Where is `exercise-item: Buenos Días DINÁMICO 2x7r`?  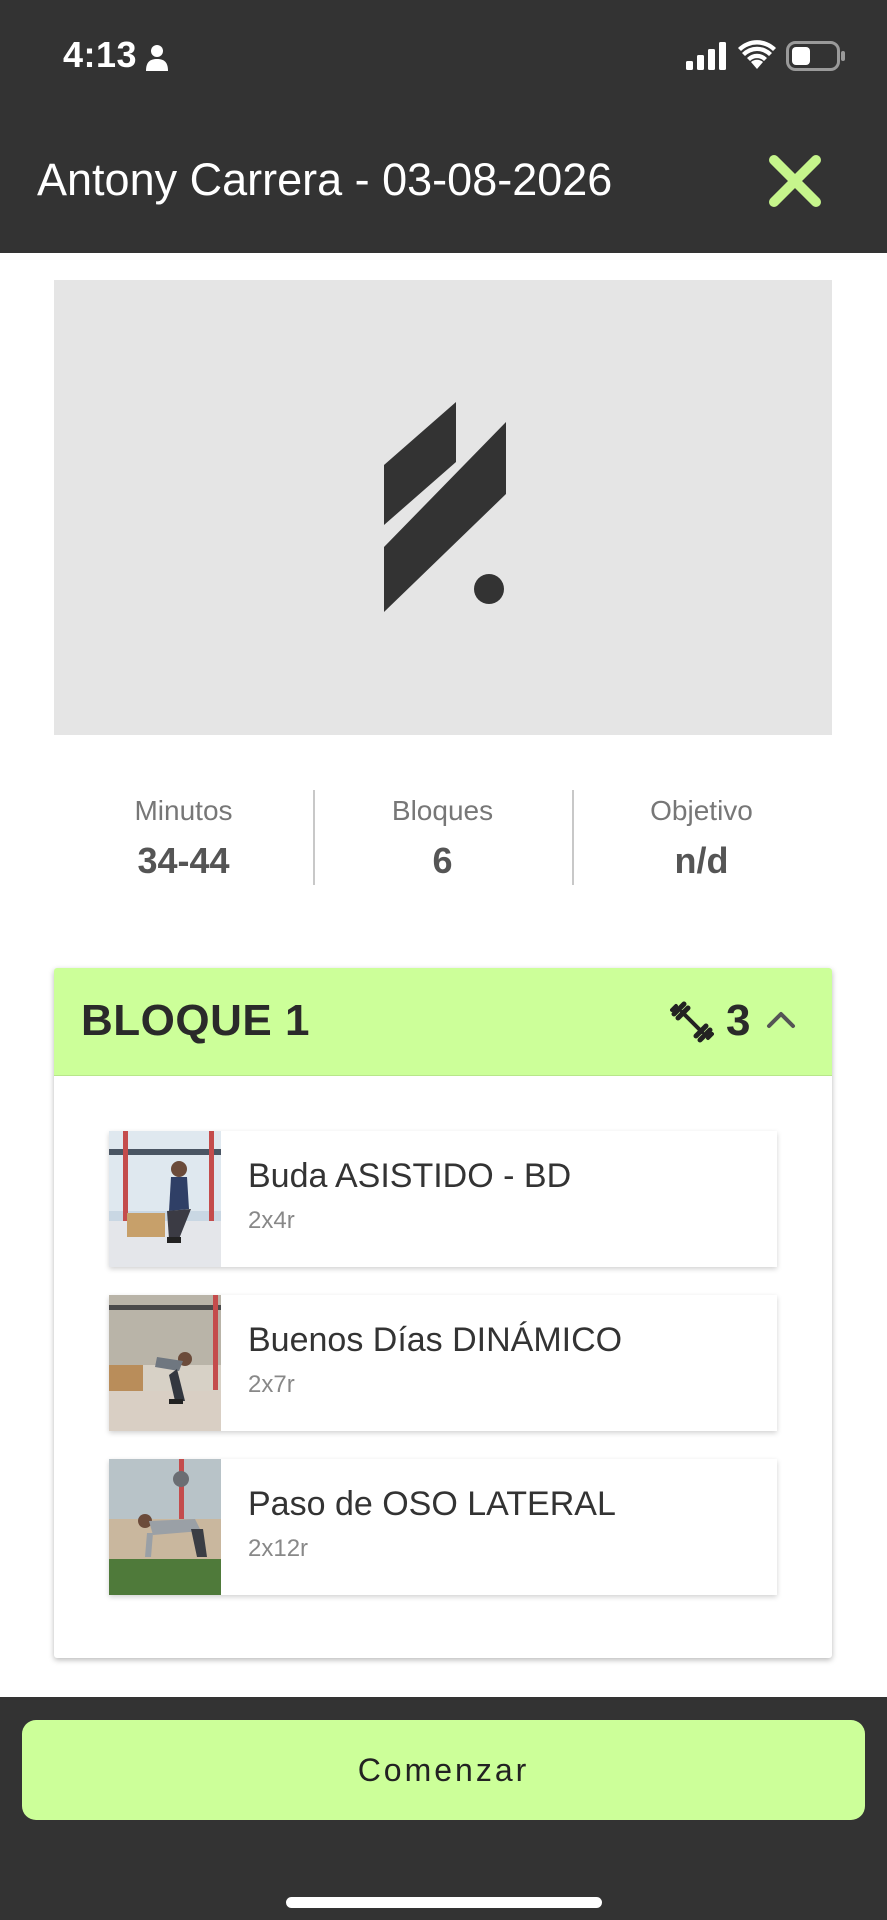 exercise-item: Buenos Días DINÁMICO 2x7r is located at coordinates (443, 1363).